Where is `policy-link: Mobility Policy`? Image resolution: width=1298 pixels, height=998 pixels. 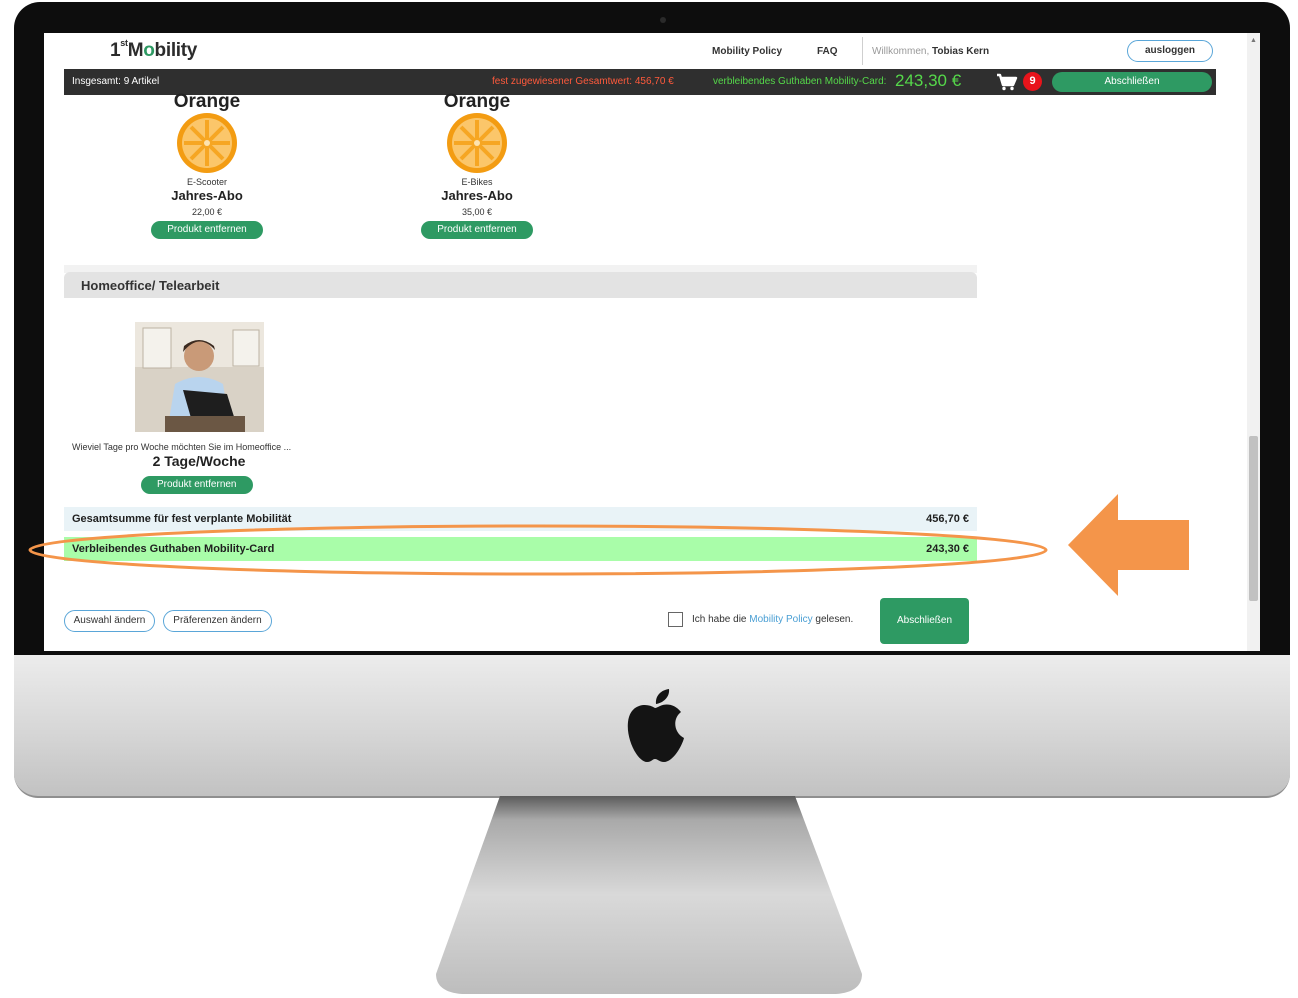 policy-link: Mobility Policy is located at coordinates (780, 619).